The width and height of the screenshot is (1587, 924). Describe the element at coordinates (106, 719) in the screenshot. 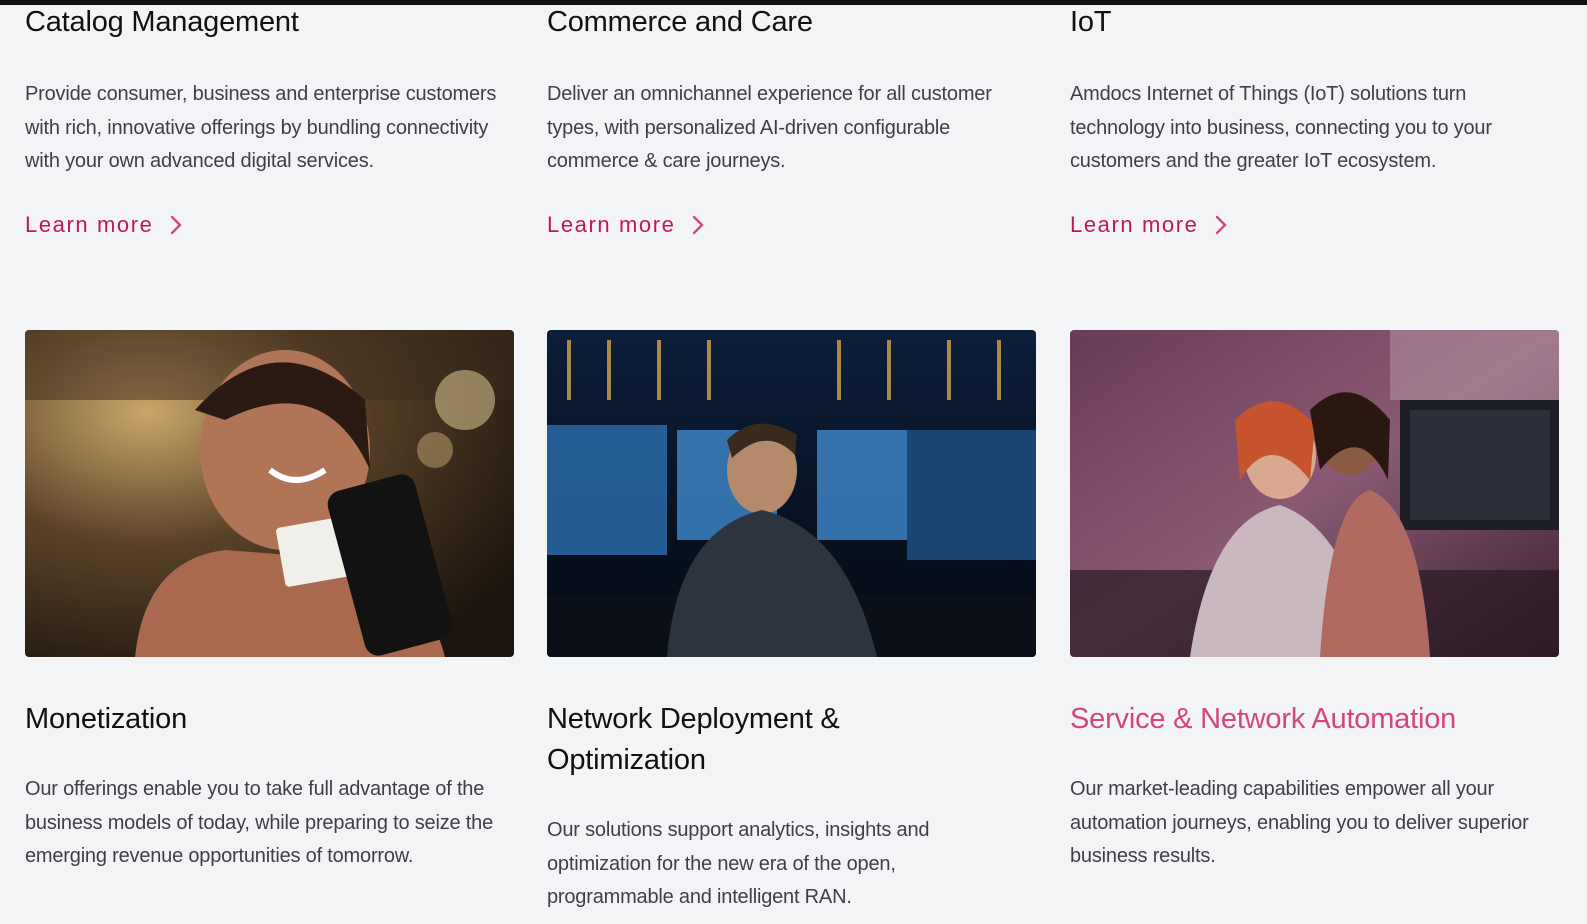

I see `card-title: Monetization` at that location.